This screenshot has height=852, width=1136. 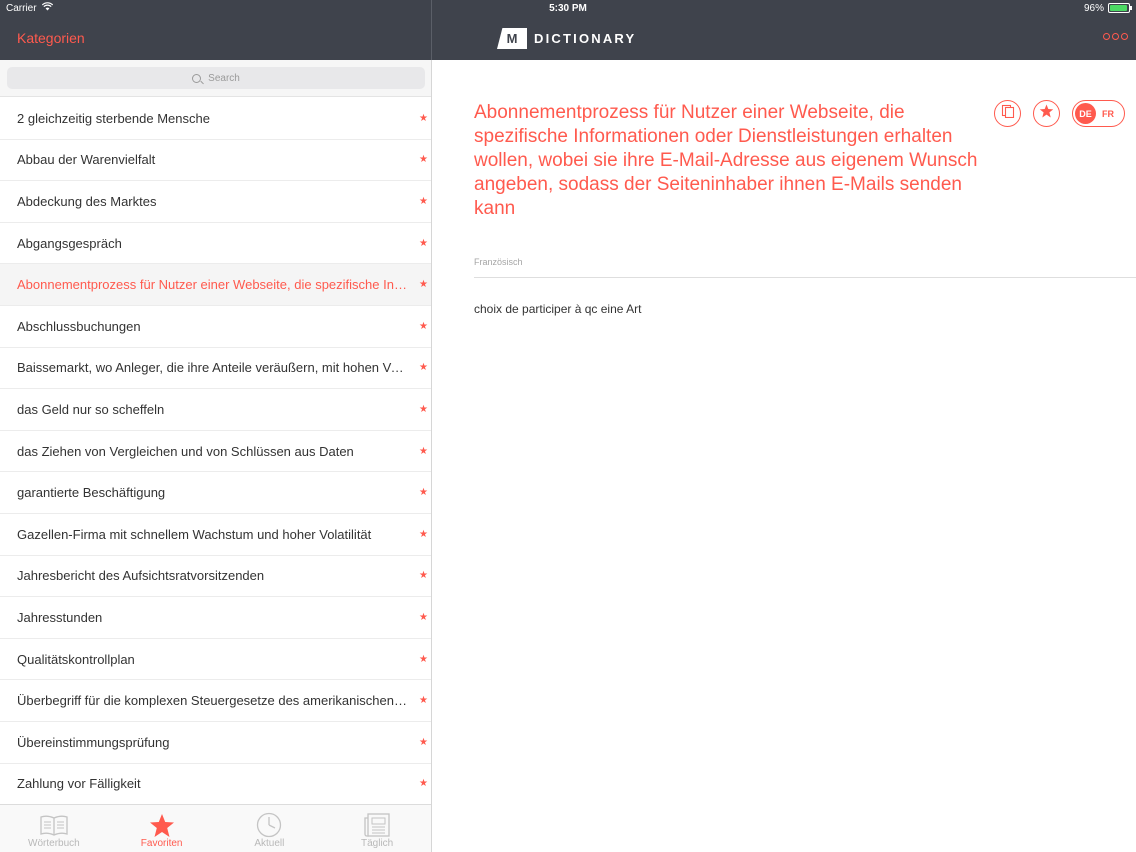 I want to click on list-item: Abbau der Warenvielfalt ★, so click(x=215, y=161).